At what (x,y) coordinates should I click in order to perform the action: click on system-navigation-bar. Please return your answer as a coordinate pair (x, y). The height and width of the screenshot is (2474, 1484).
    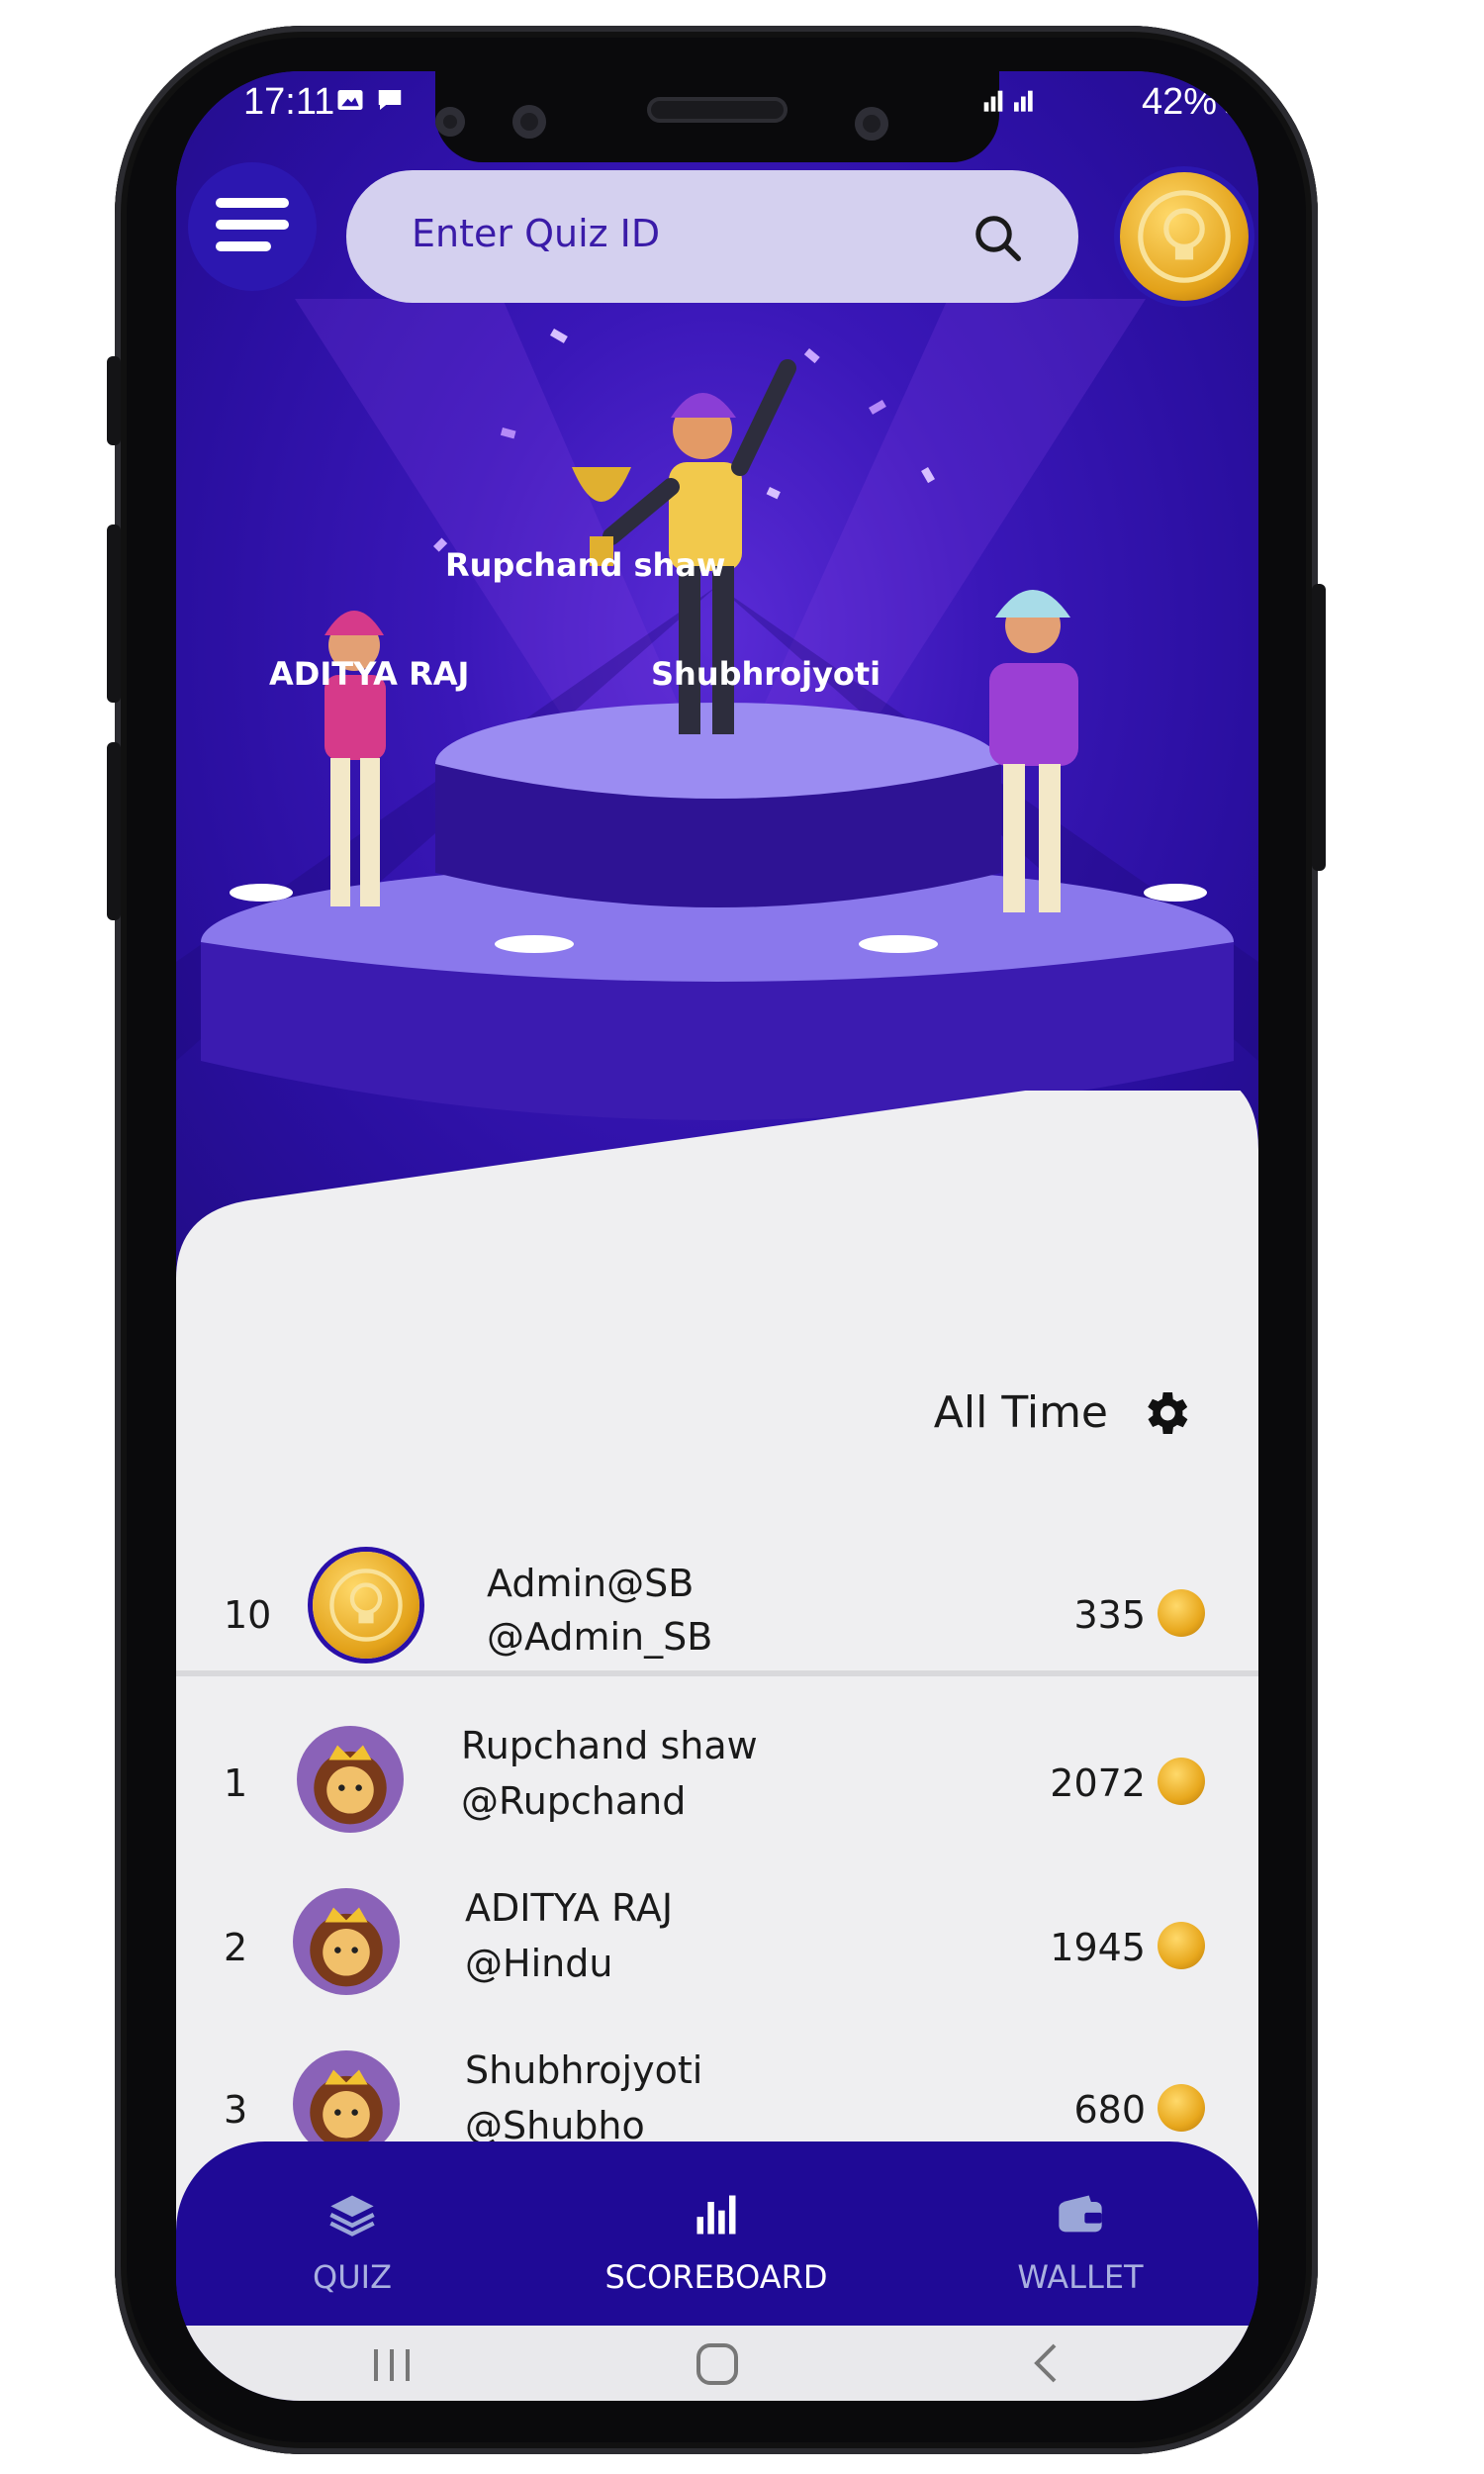
    Looking at the image, I should click on (717, 2364).